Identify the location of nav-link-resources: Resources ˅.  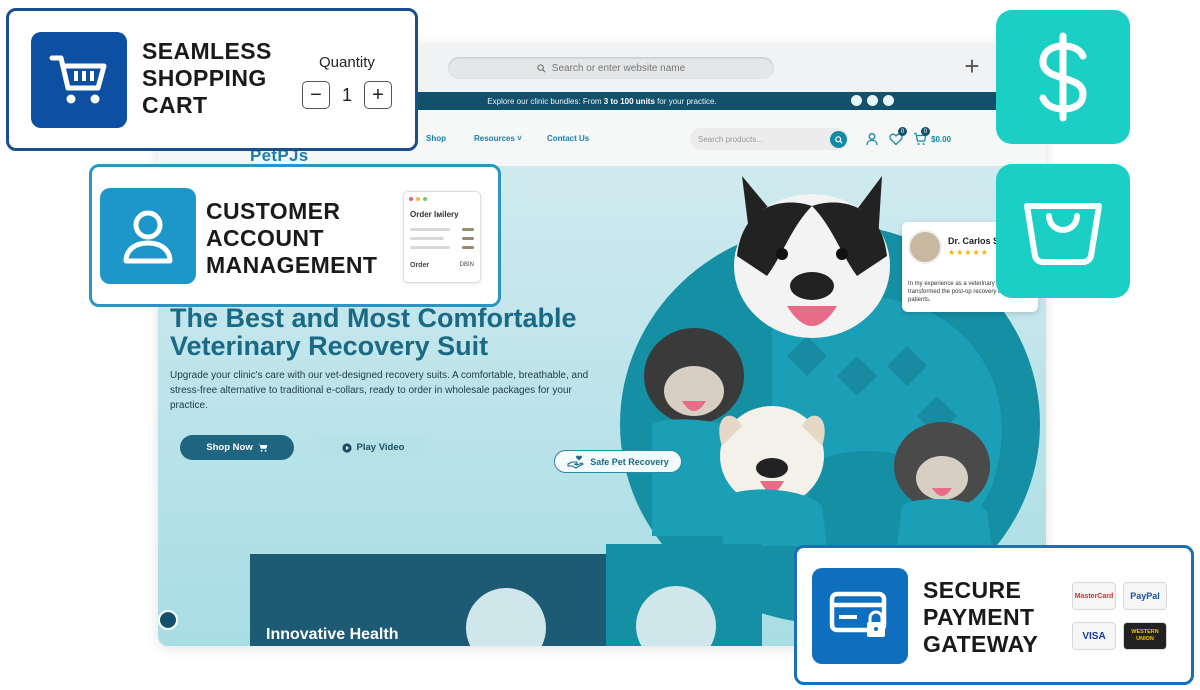
(498, 138).